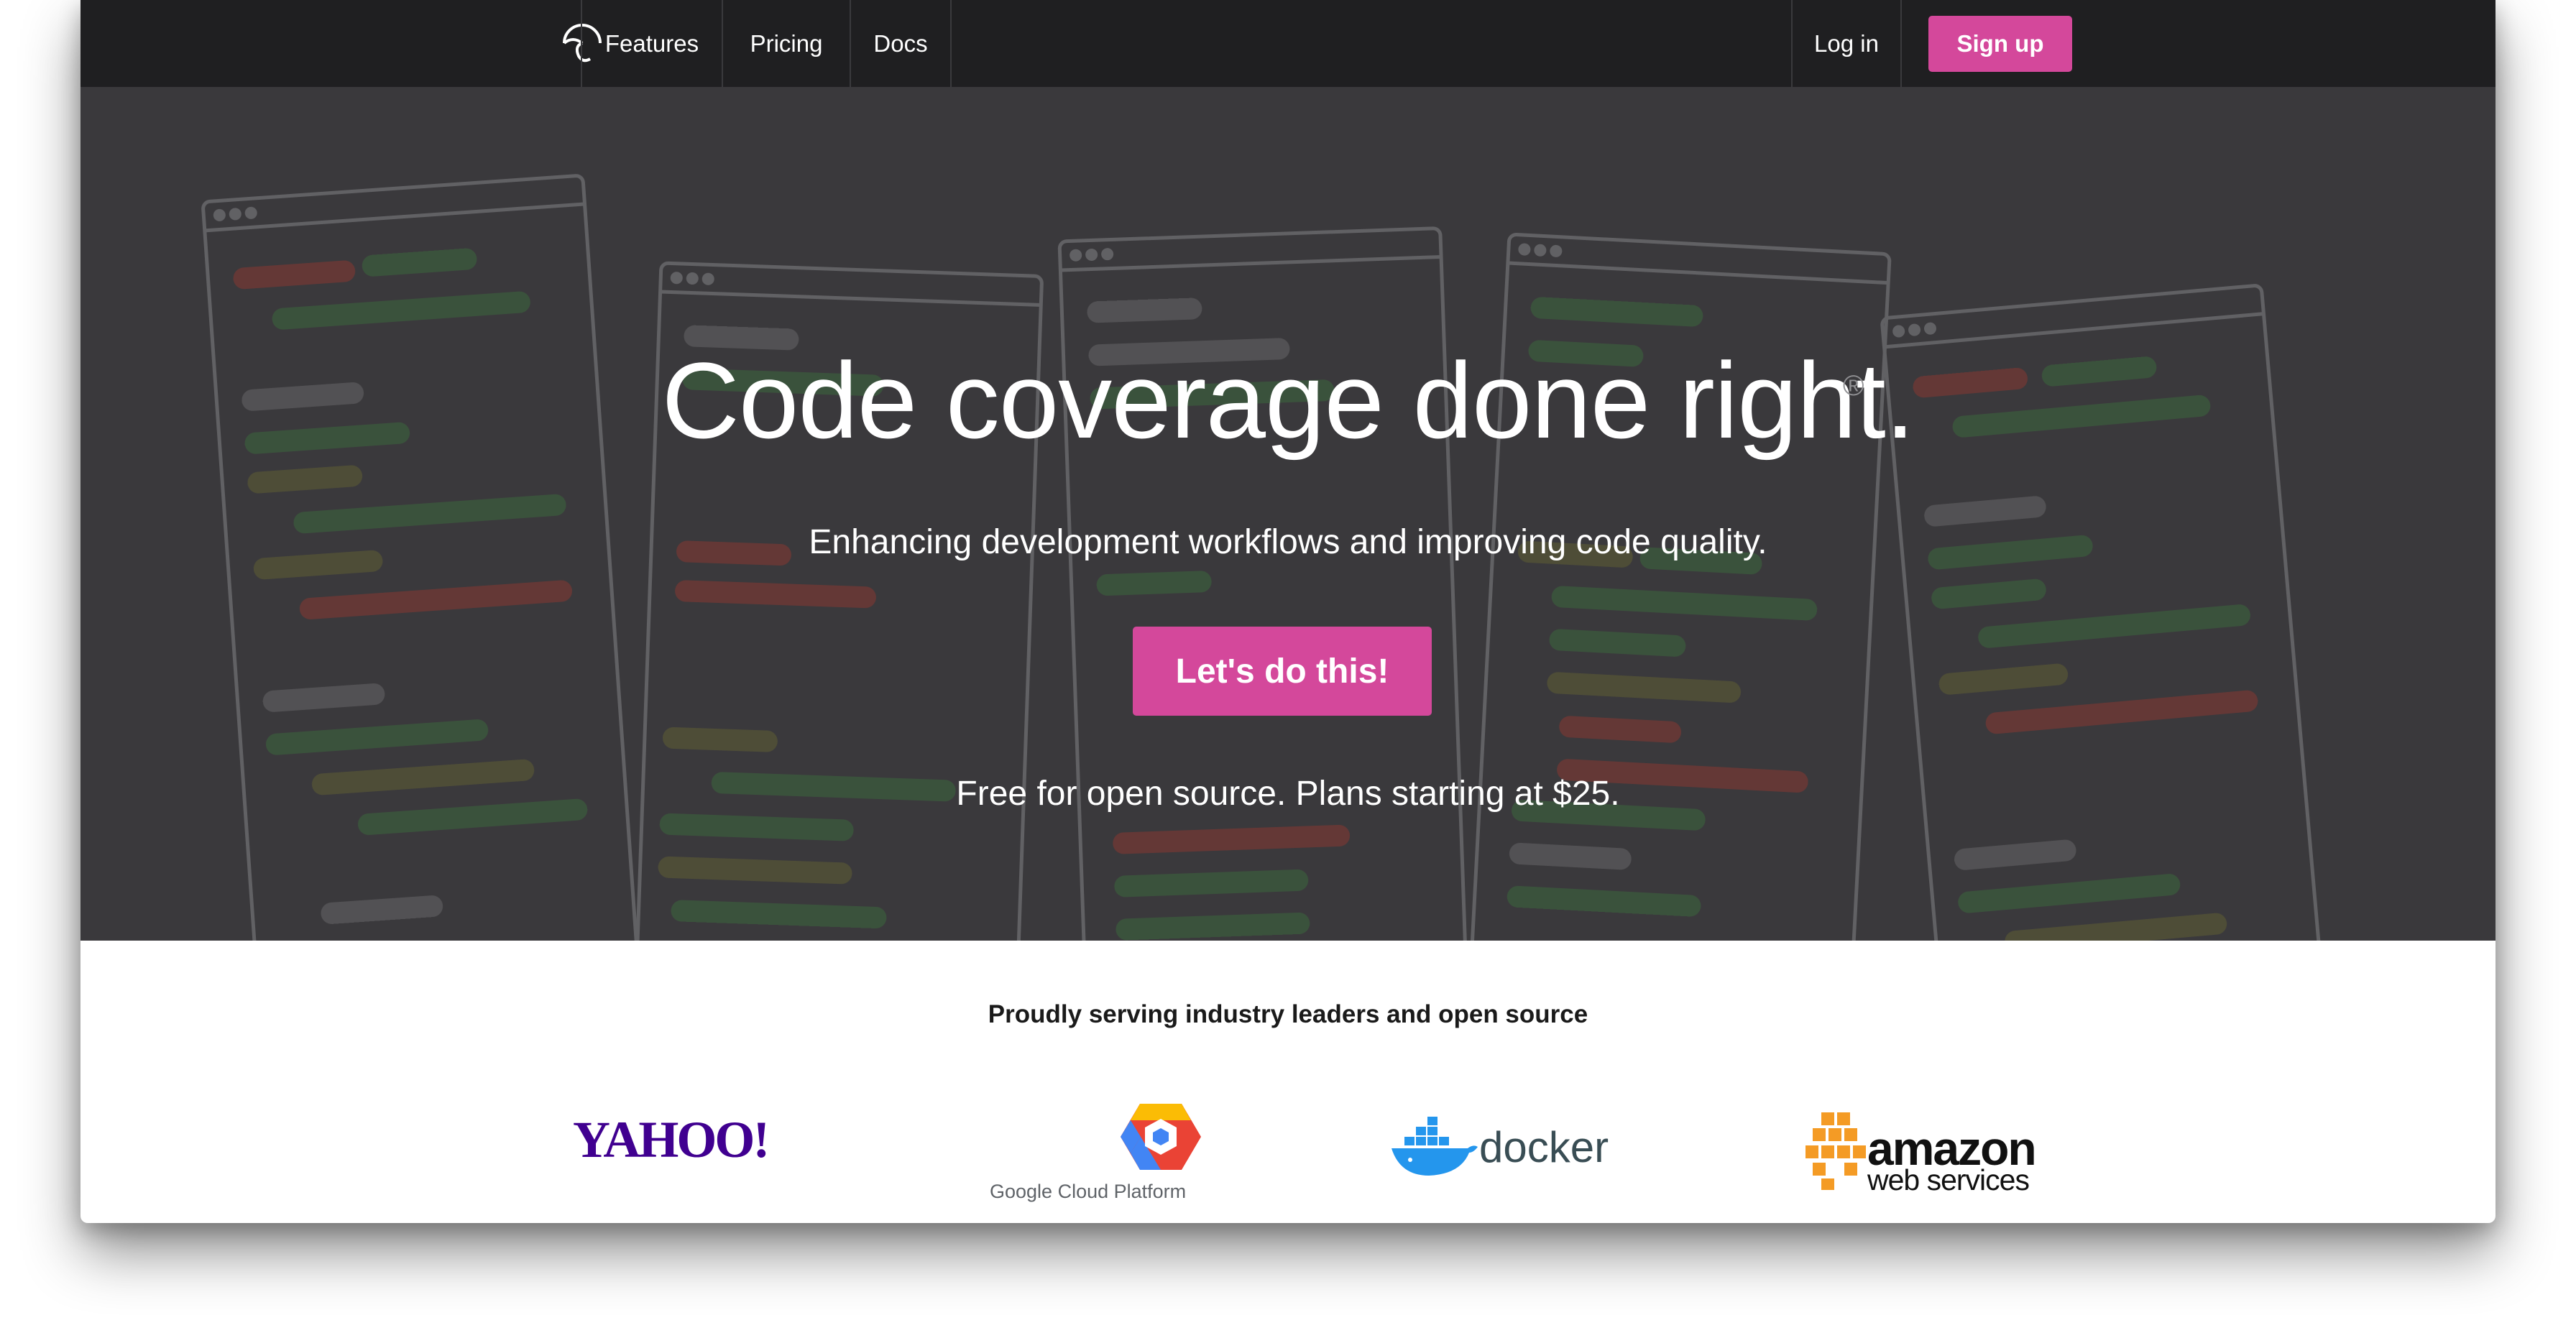  I want to click on google-cloud-label: Google Cloud Platform, so click(1088, 1191).